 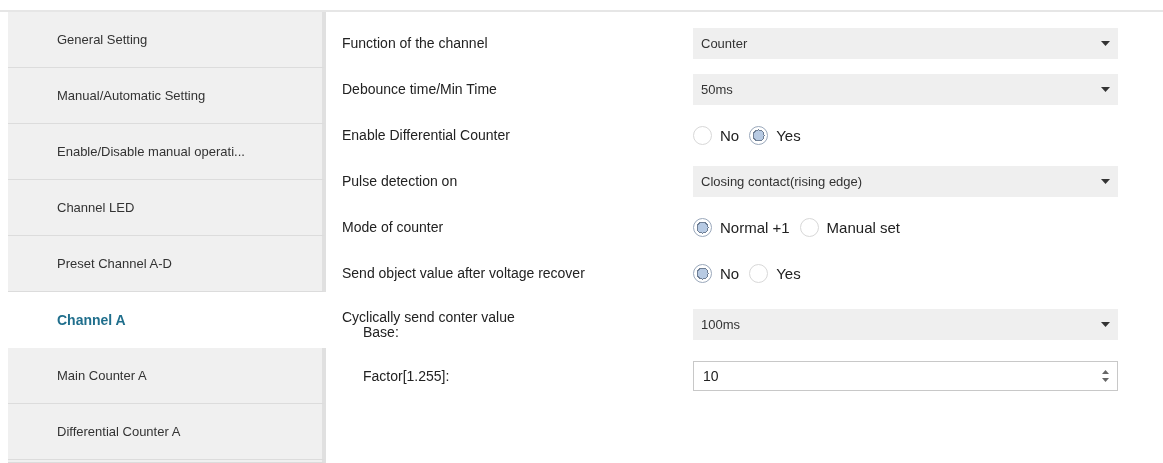 What do you see at coordinates (863, 227) in the screenshot?
I see `radio-label: Manual set` at bounding box center [863, 227].